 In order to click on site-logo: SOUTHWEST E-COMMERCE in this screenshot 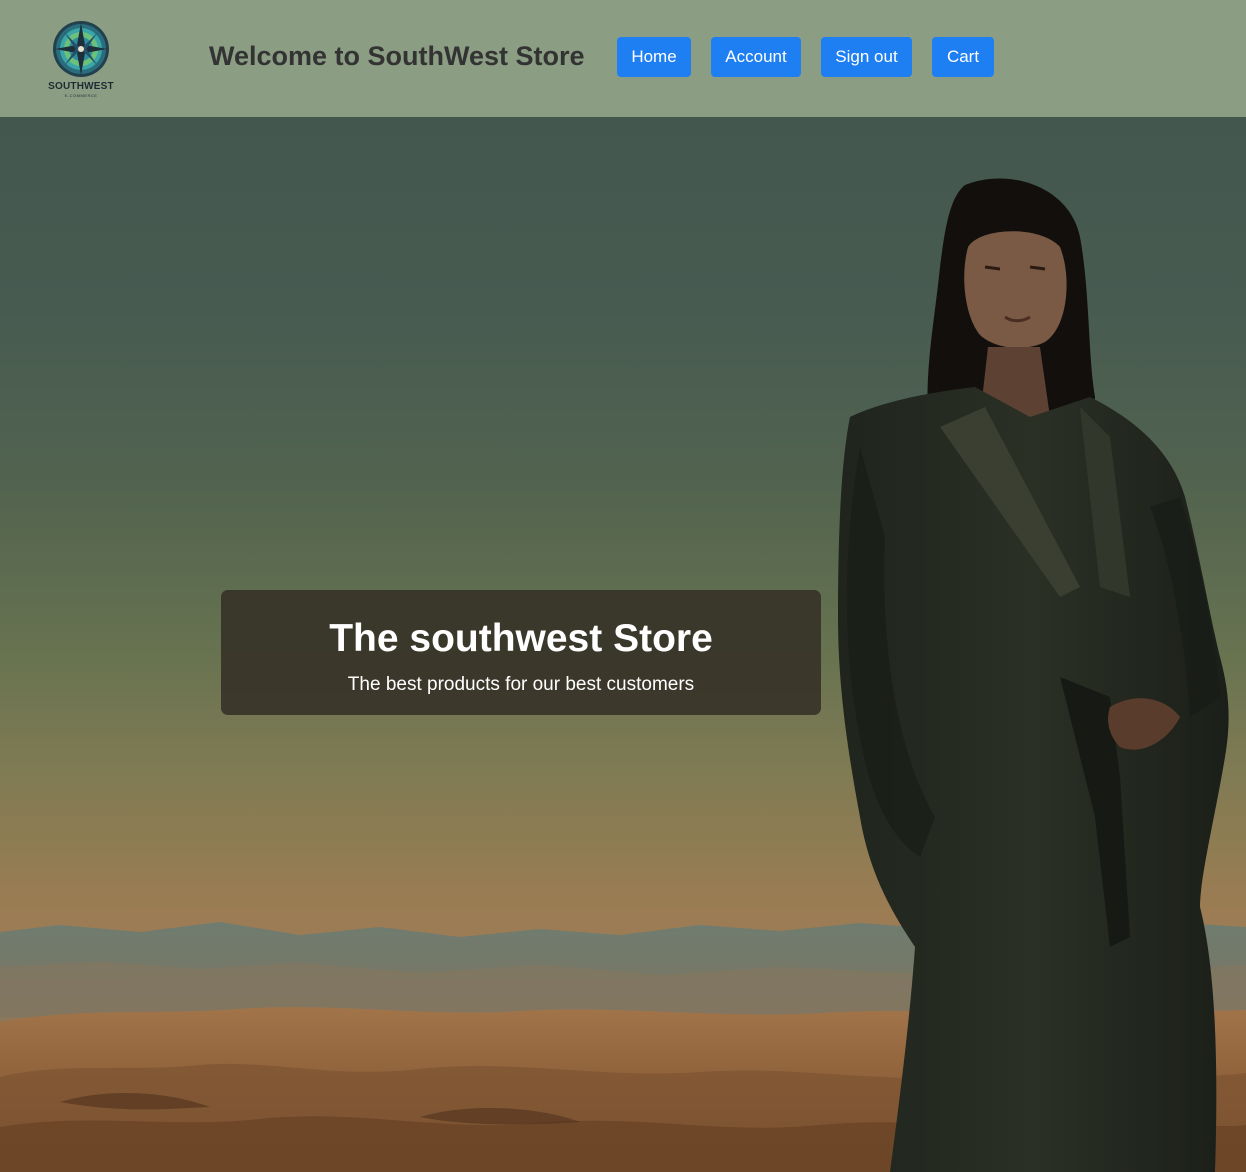, I will do `click(81, 59)`.